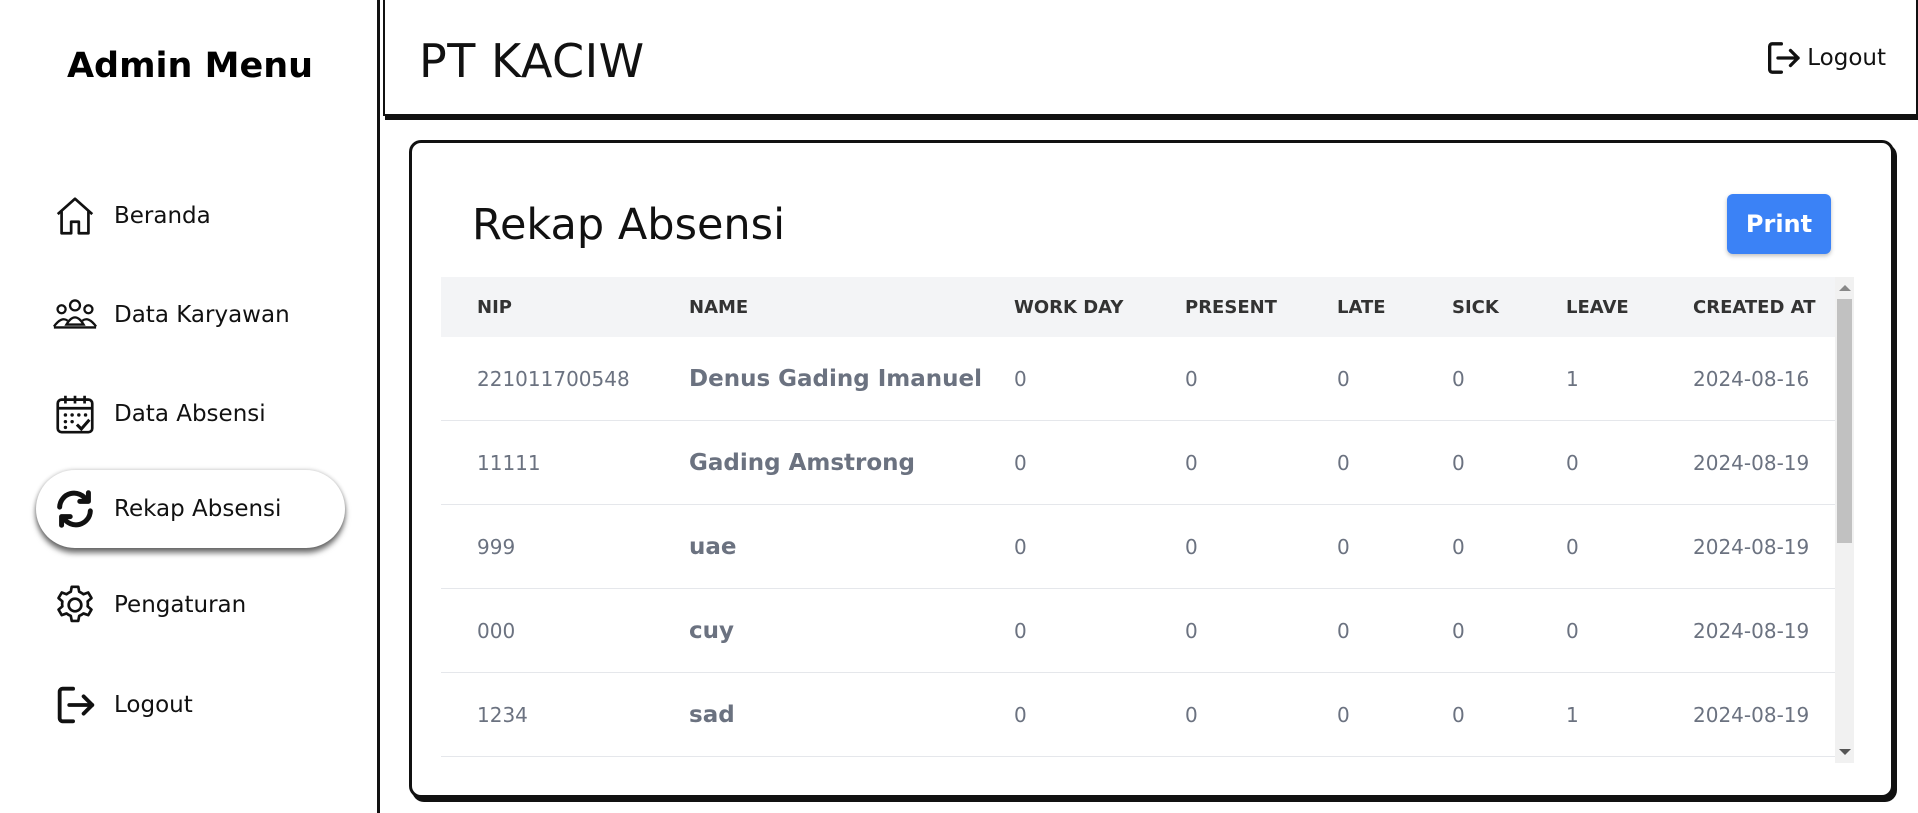 The height and width of the screenshot is (813, 1918). Describe the element at coordinates (1231, 307) in the screenshot. I see `column-header-present: PRESENT` at that location.